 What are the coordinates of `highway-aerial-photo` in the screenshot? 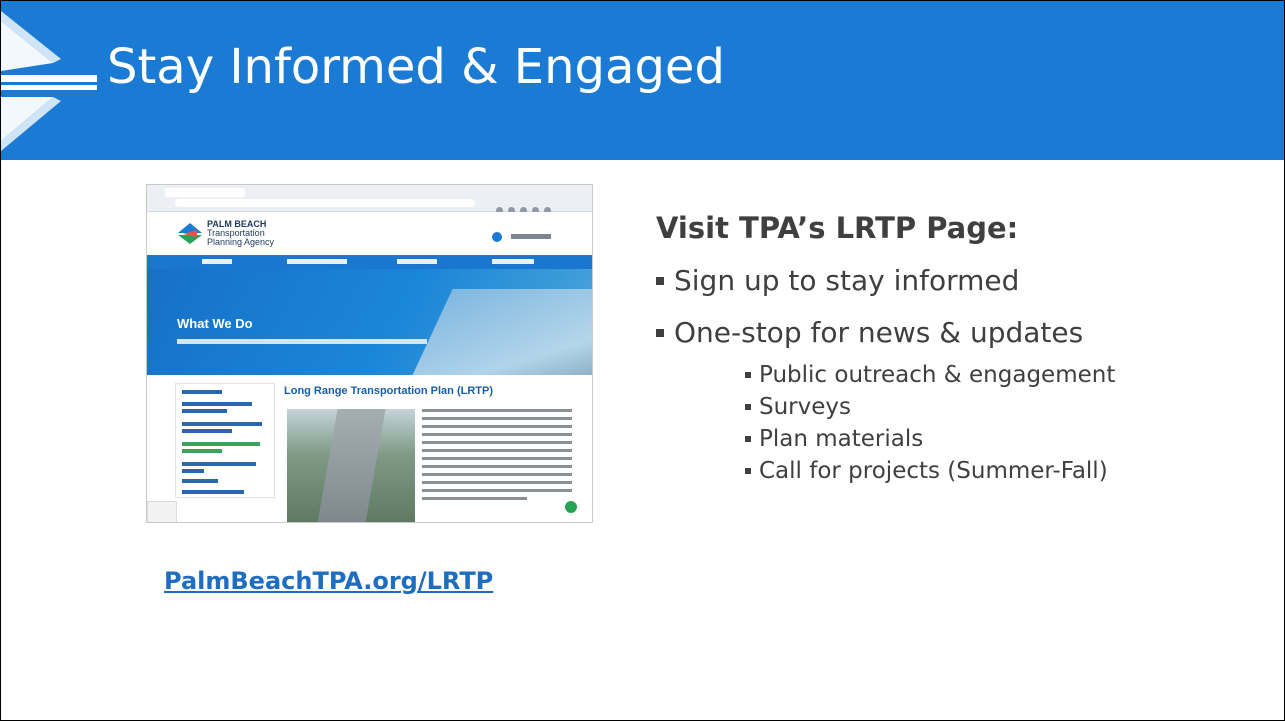 It's located at (351, 465).